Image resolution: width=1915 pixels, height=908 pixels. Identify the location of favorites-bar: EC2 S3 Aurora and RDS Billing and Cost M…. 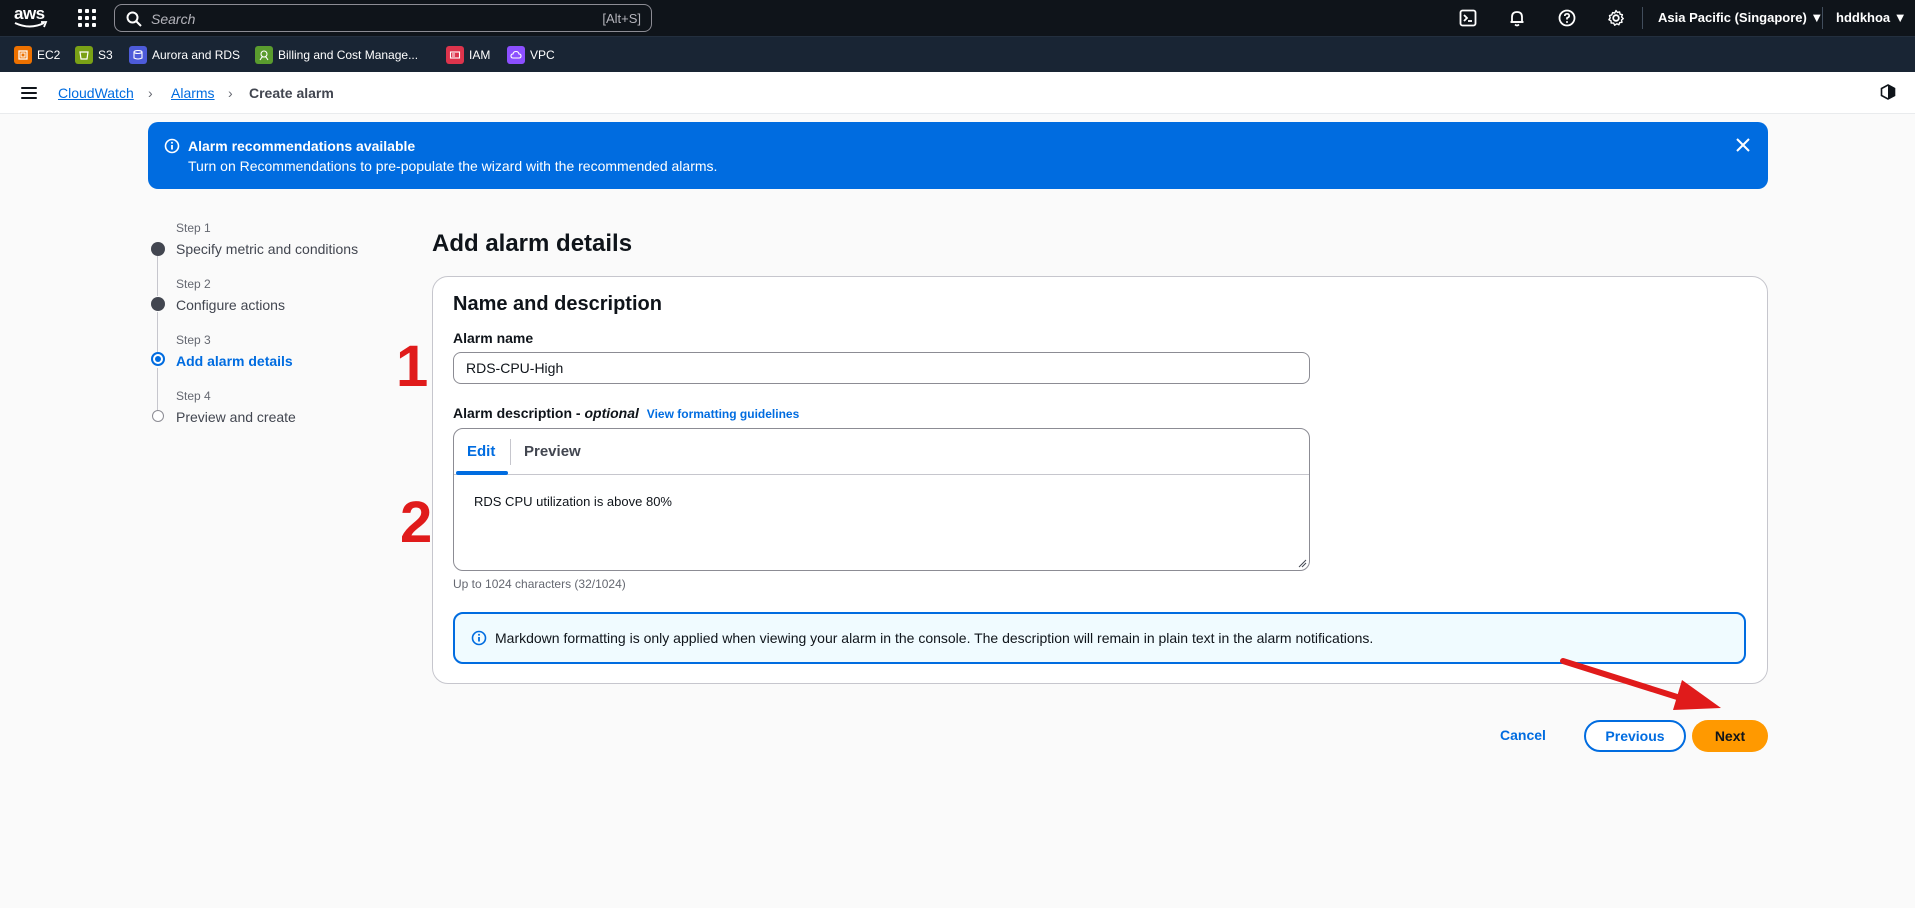
(957, 54).